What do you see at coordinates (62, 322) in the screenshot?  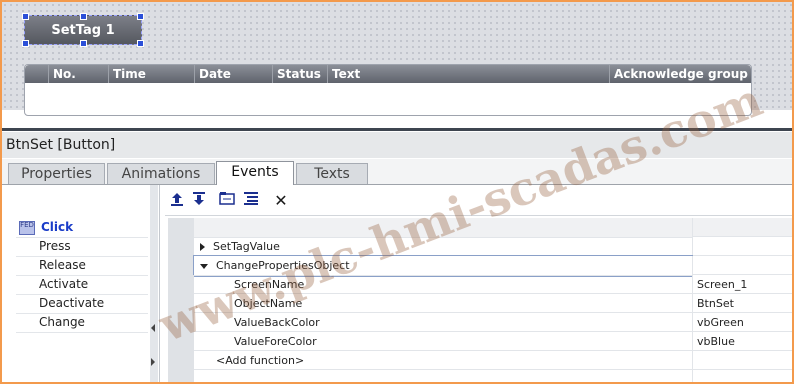 I see `event-label: Change` at bounding box center [62, 322].